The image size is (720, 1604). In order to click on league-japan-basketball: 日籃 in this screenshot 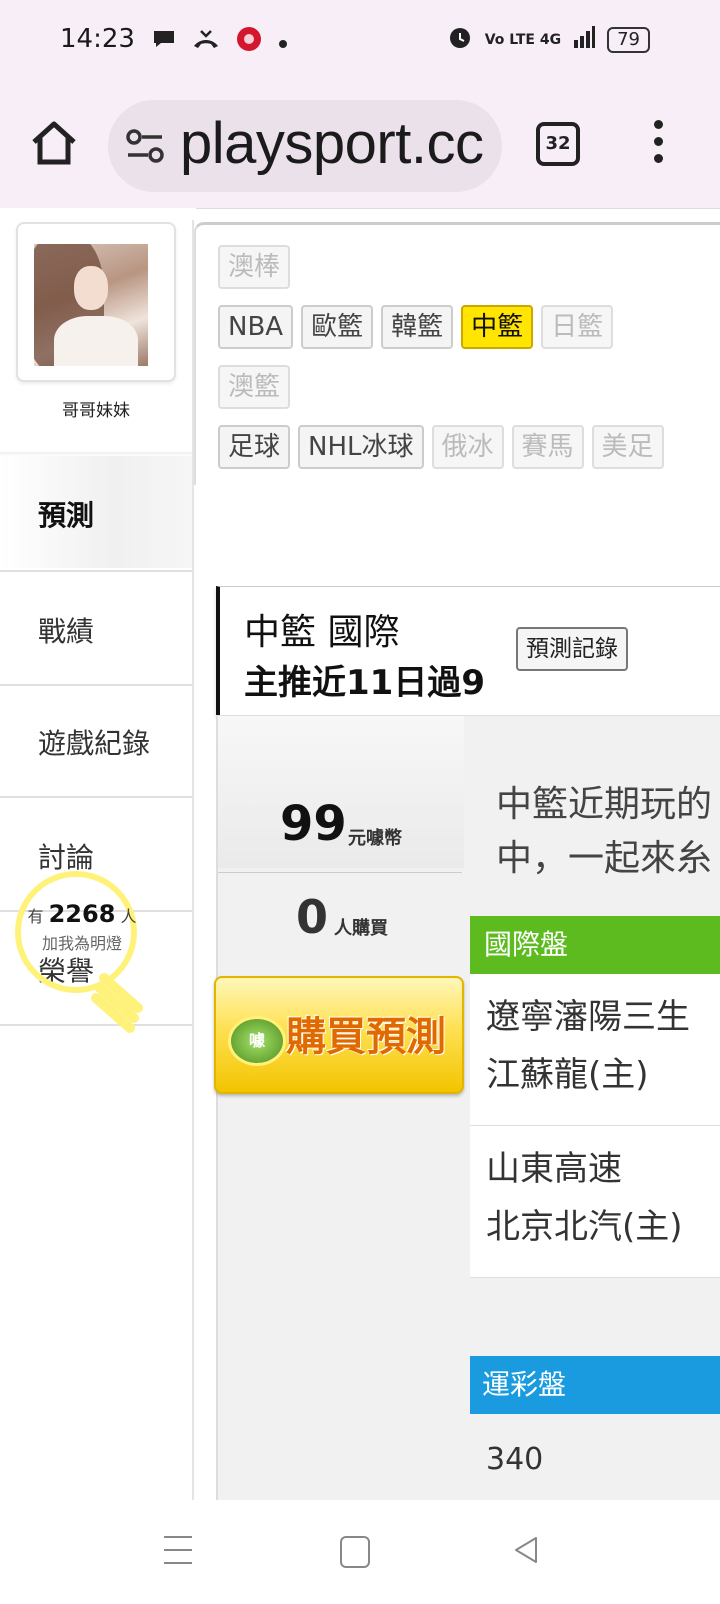, I will do `click(577, 327)`.